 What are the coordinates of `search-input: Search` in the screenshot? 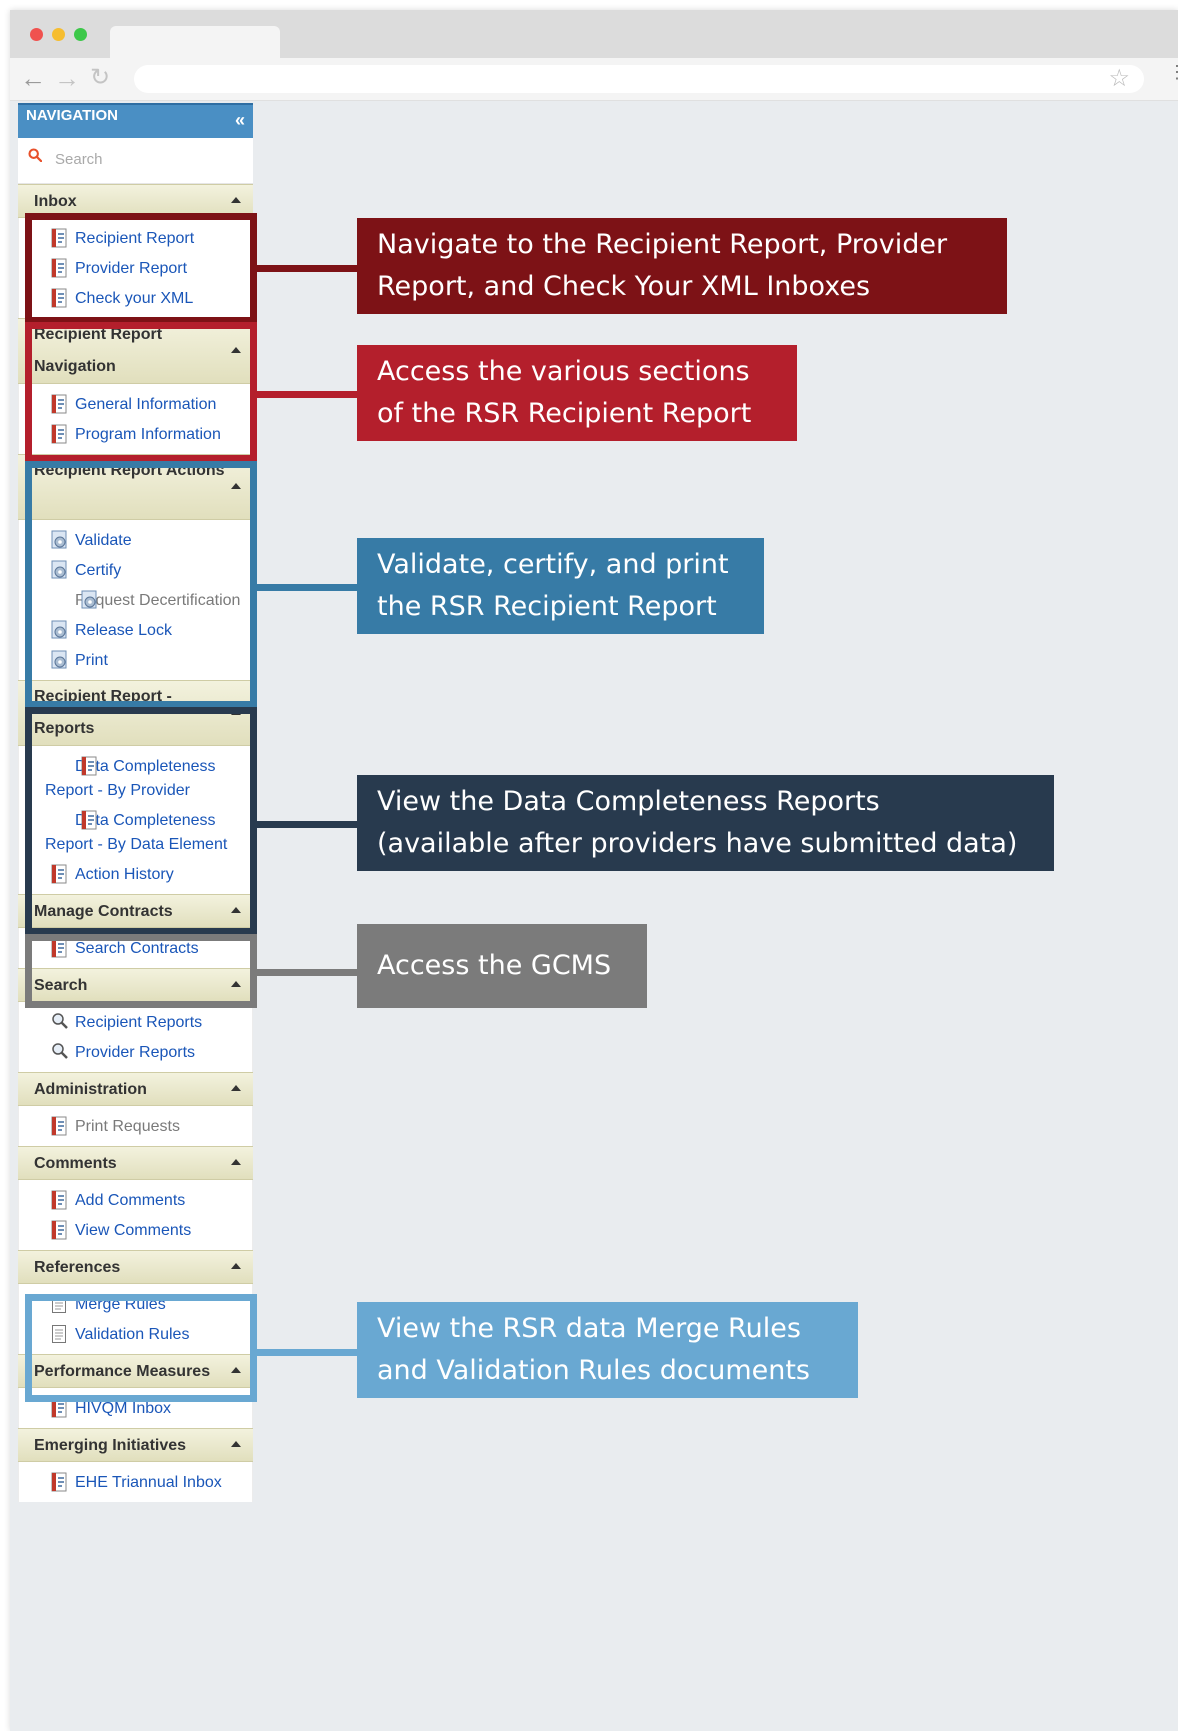 It's located at (79, 159).